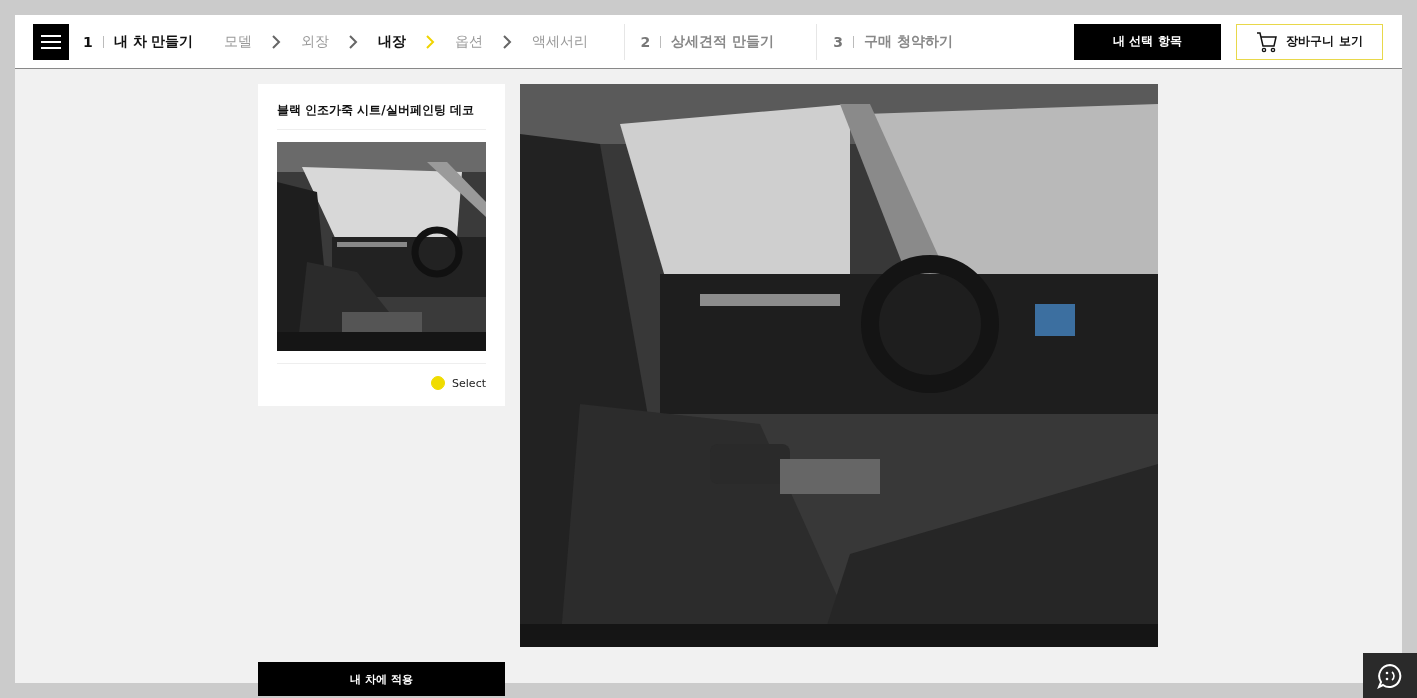  I want to click on my-selection-button: 내 선택 항목, so click(1147, 41).